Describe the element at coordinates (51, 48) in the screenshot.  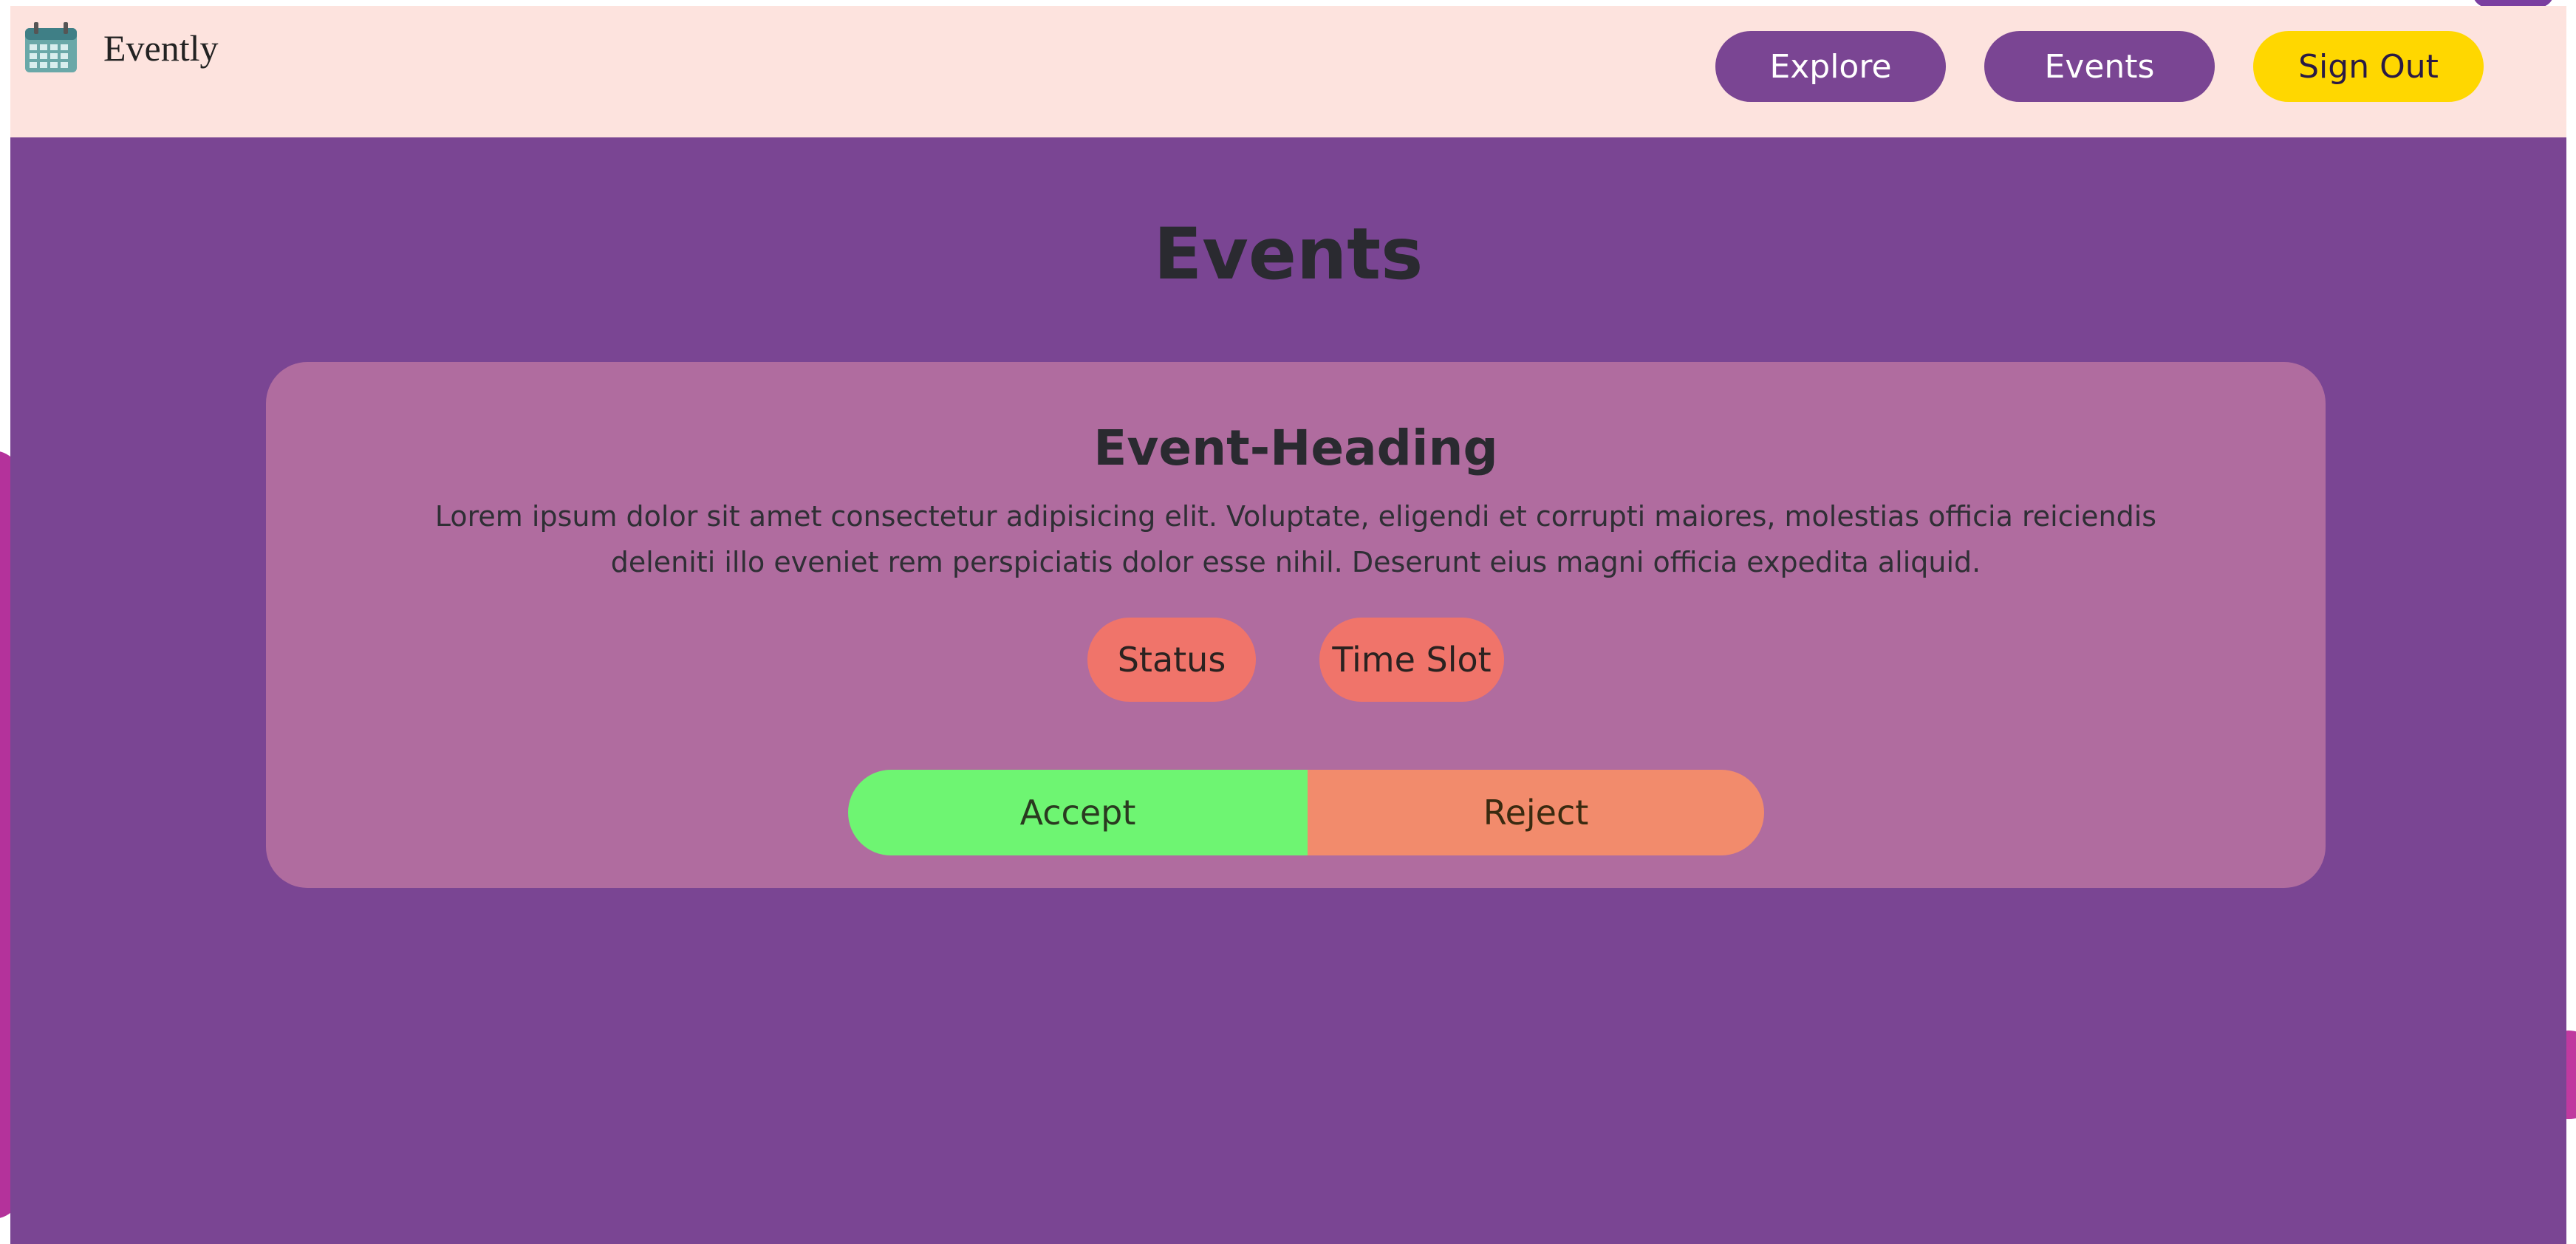
I see `calendar-icon` at that location.